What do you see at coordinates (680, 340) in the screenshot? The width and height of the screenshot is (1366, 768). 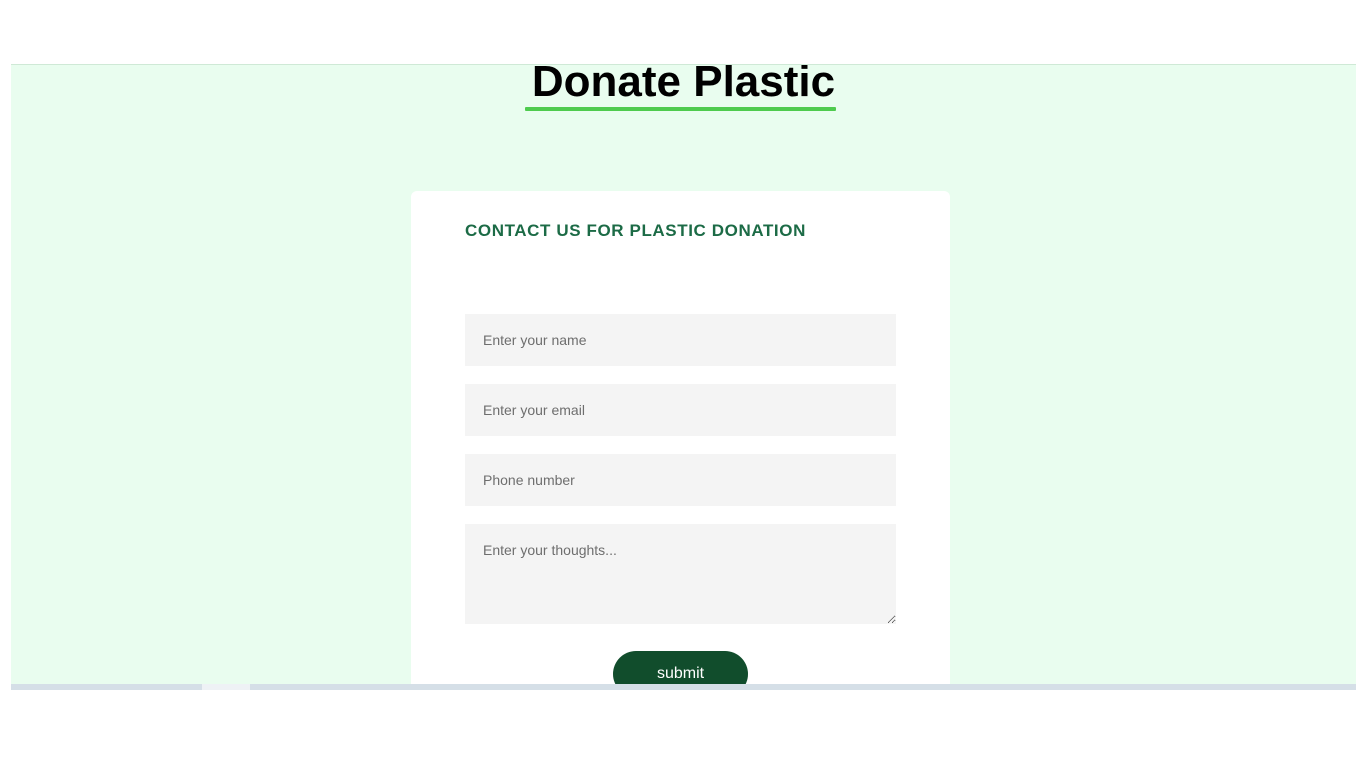 I see `name-input` at bounding box center [680, 340].